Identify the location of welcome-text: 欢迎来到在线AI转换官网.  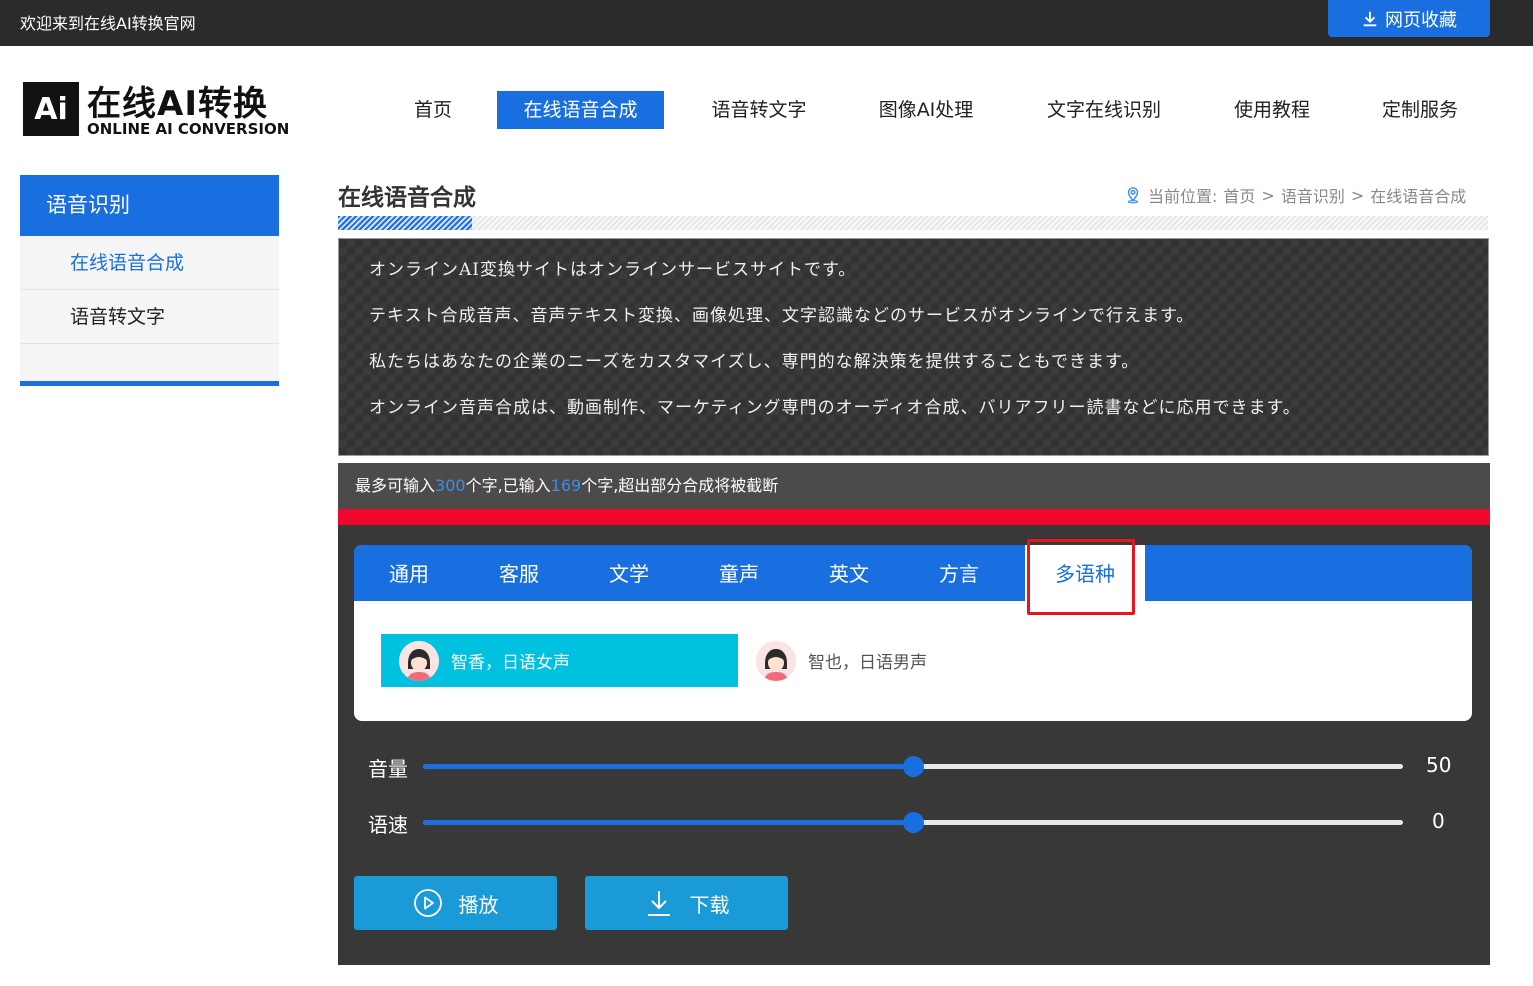
(108, 23).